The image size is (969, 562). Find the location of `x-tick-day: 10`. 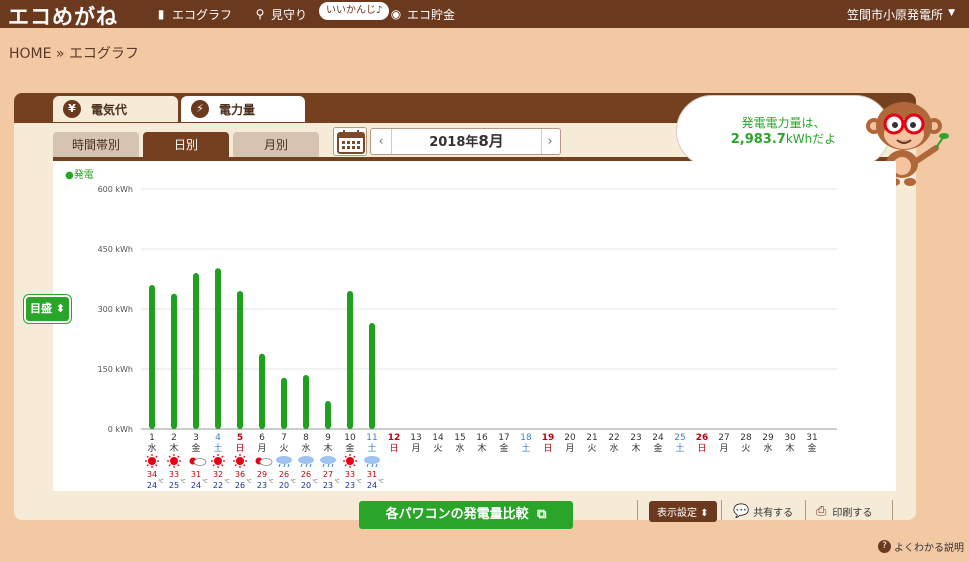

x-tick-day: 10 is located at coordinates (350, 438).